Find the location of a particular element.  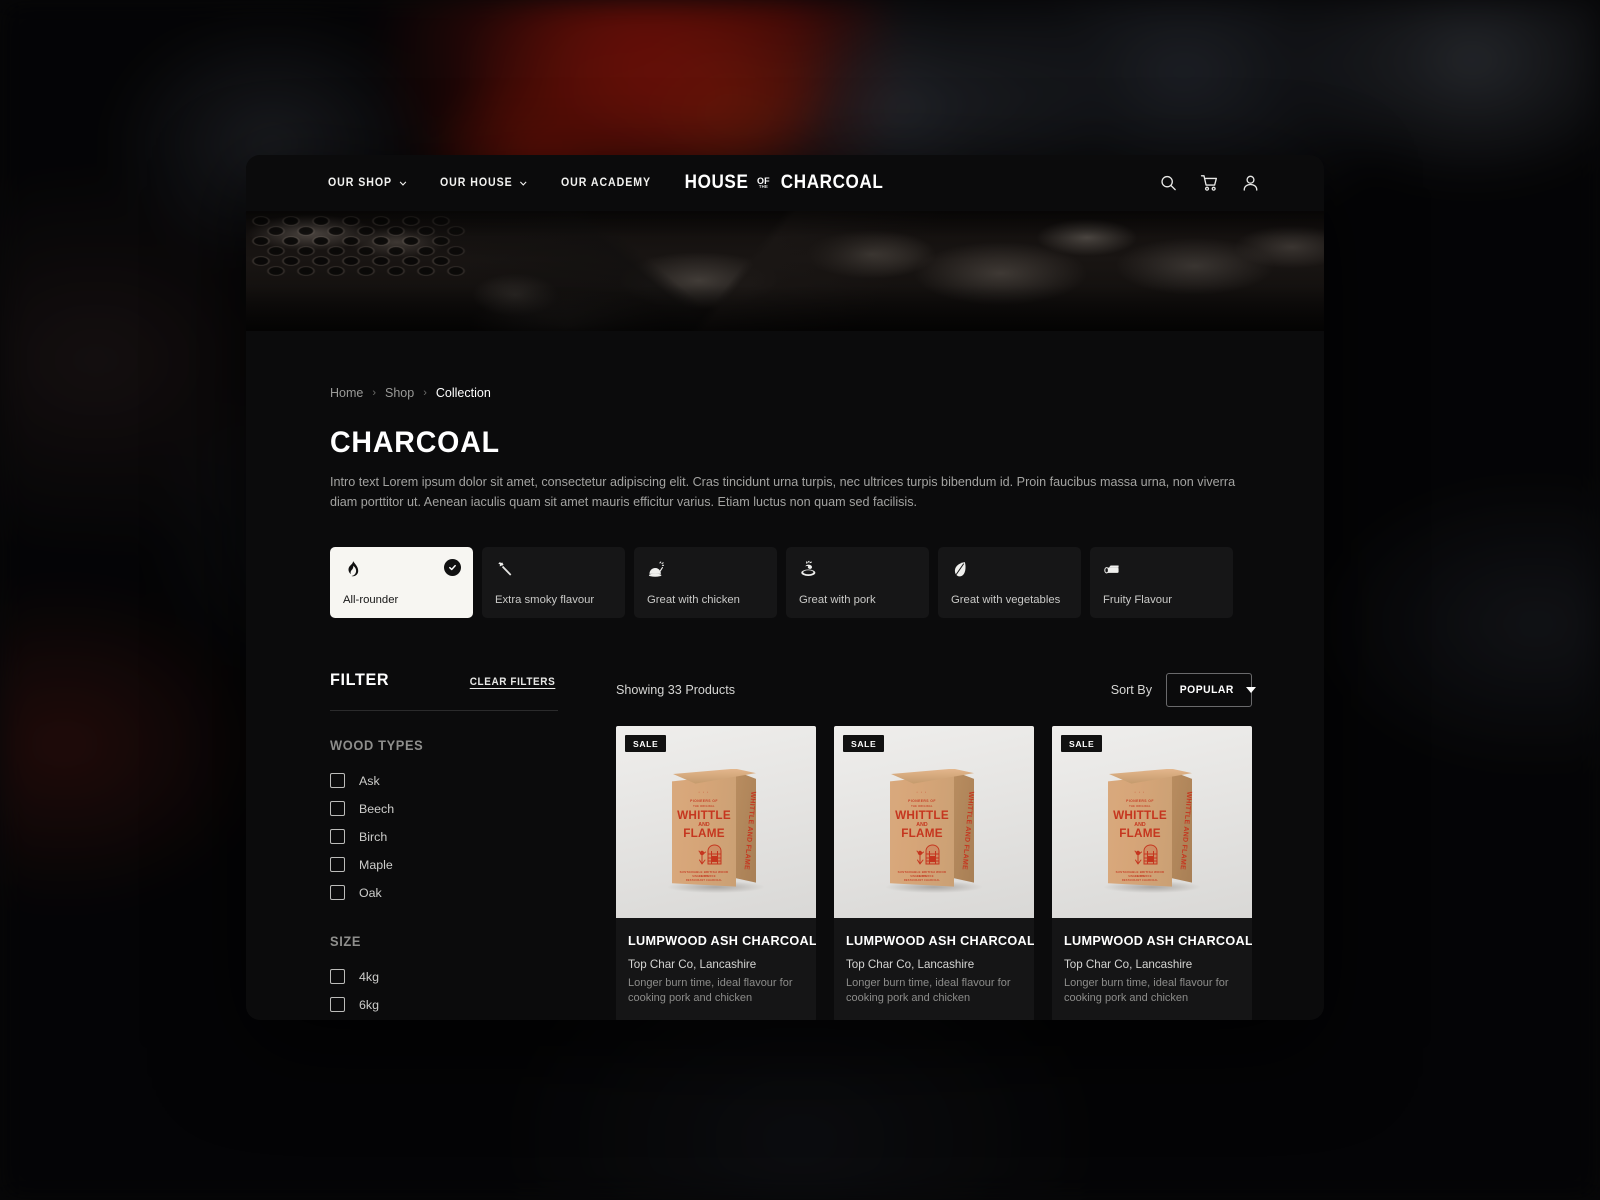

filter-option-birch: Birch is located at coordinates (444, 837).